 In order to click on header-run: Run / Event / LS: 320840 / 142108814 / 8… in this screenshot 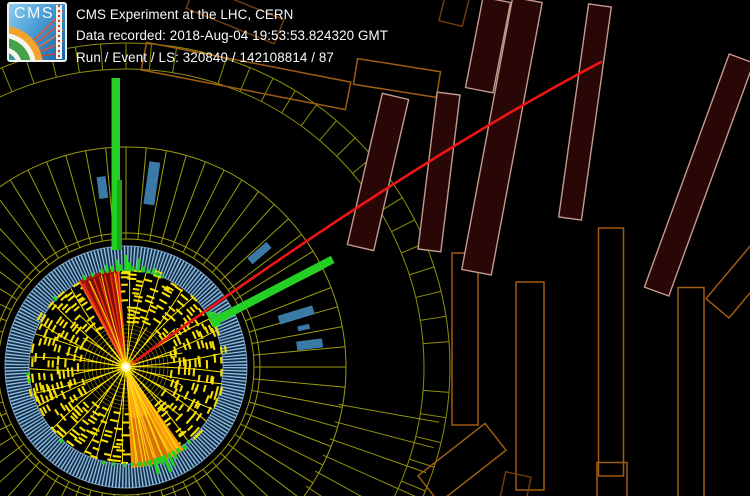, I will do `click(205, 57)`.